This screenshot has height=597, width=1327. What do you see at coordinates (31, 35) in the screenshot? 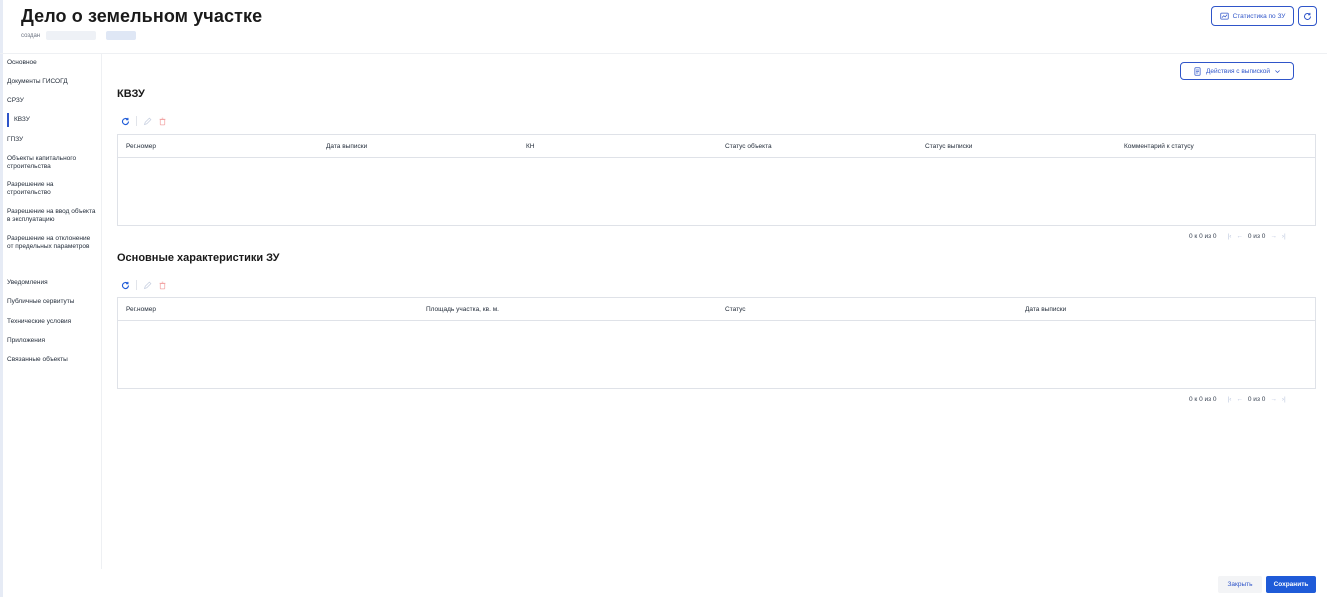
I see `created-label: создан` at bounding box center [31, 35].